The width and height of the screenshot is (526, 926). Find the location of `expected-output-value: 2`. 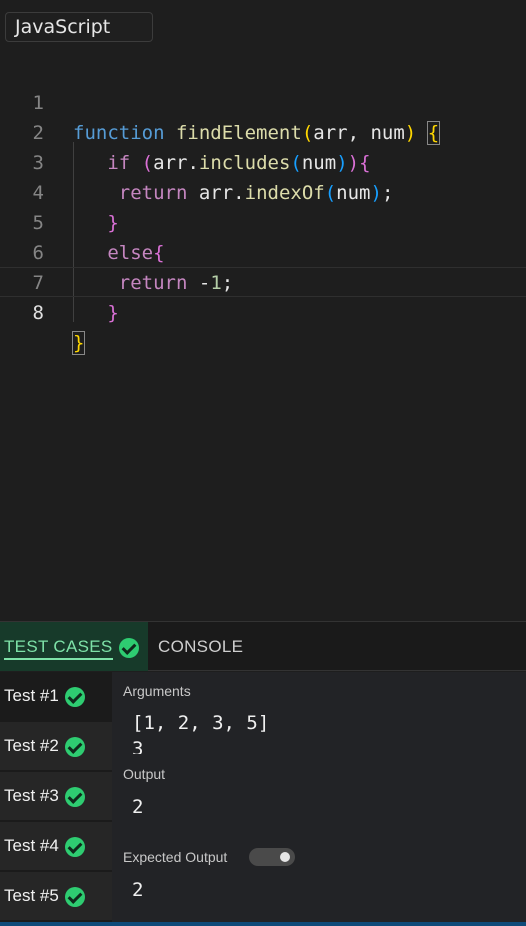

expected-output-value: 2 is located at coordinates (138, 890).